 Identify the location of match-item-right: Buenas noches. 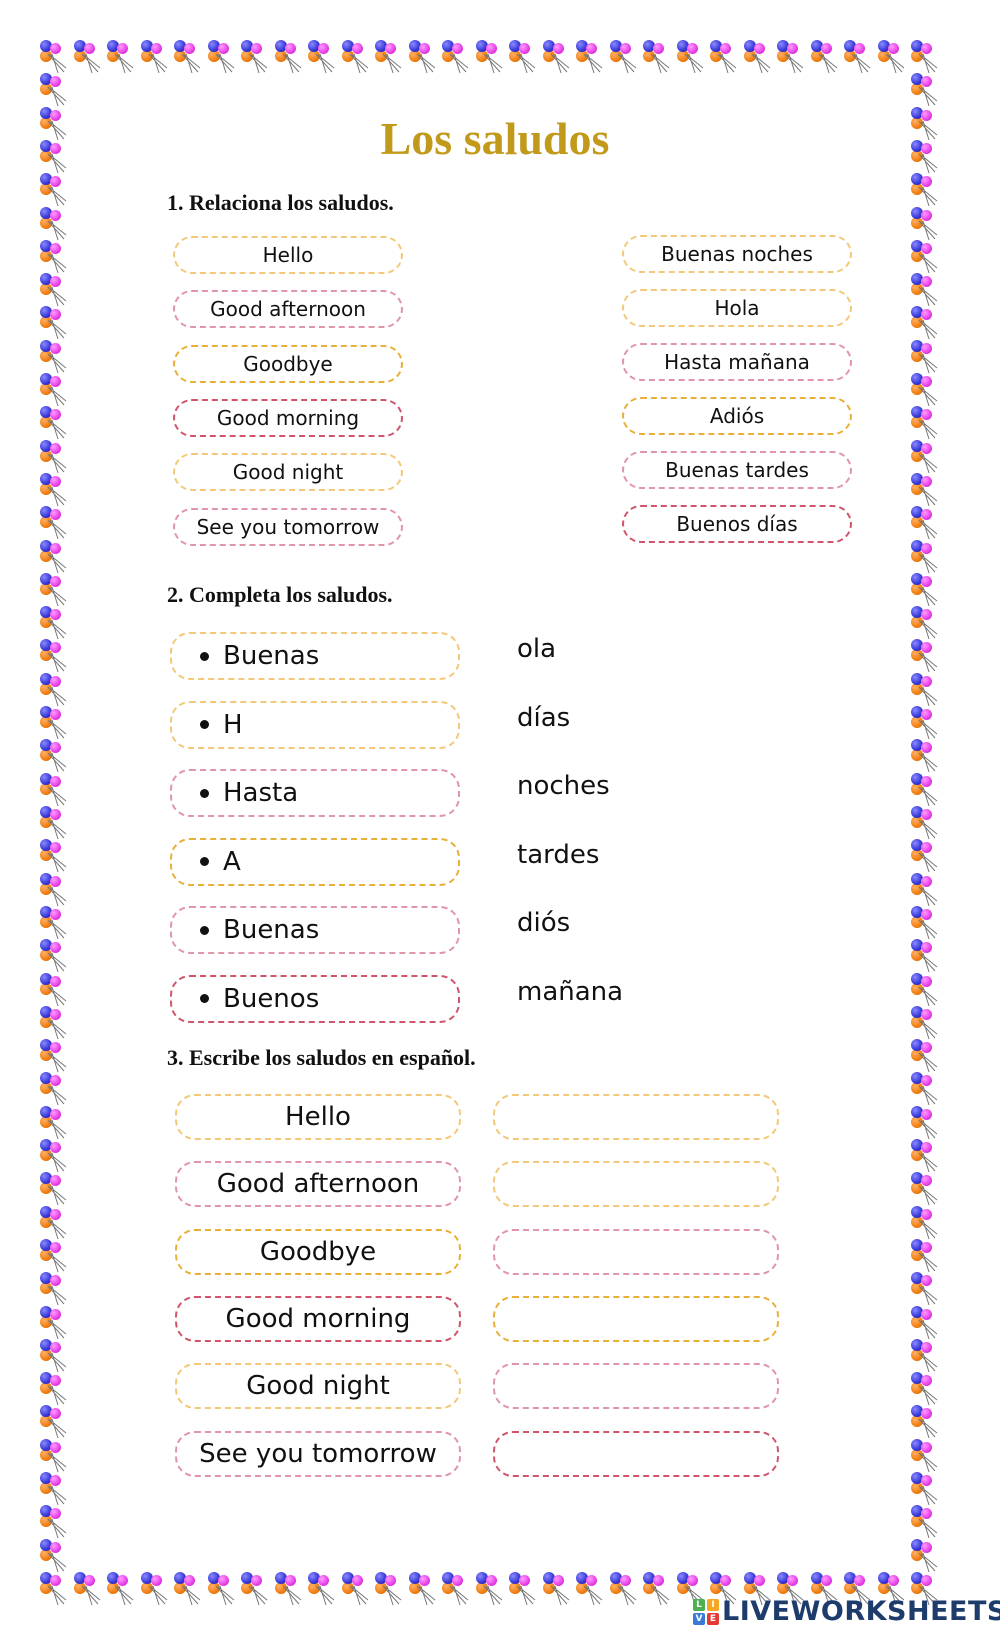
(737, 254).